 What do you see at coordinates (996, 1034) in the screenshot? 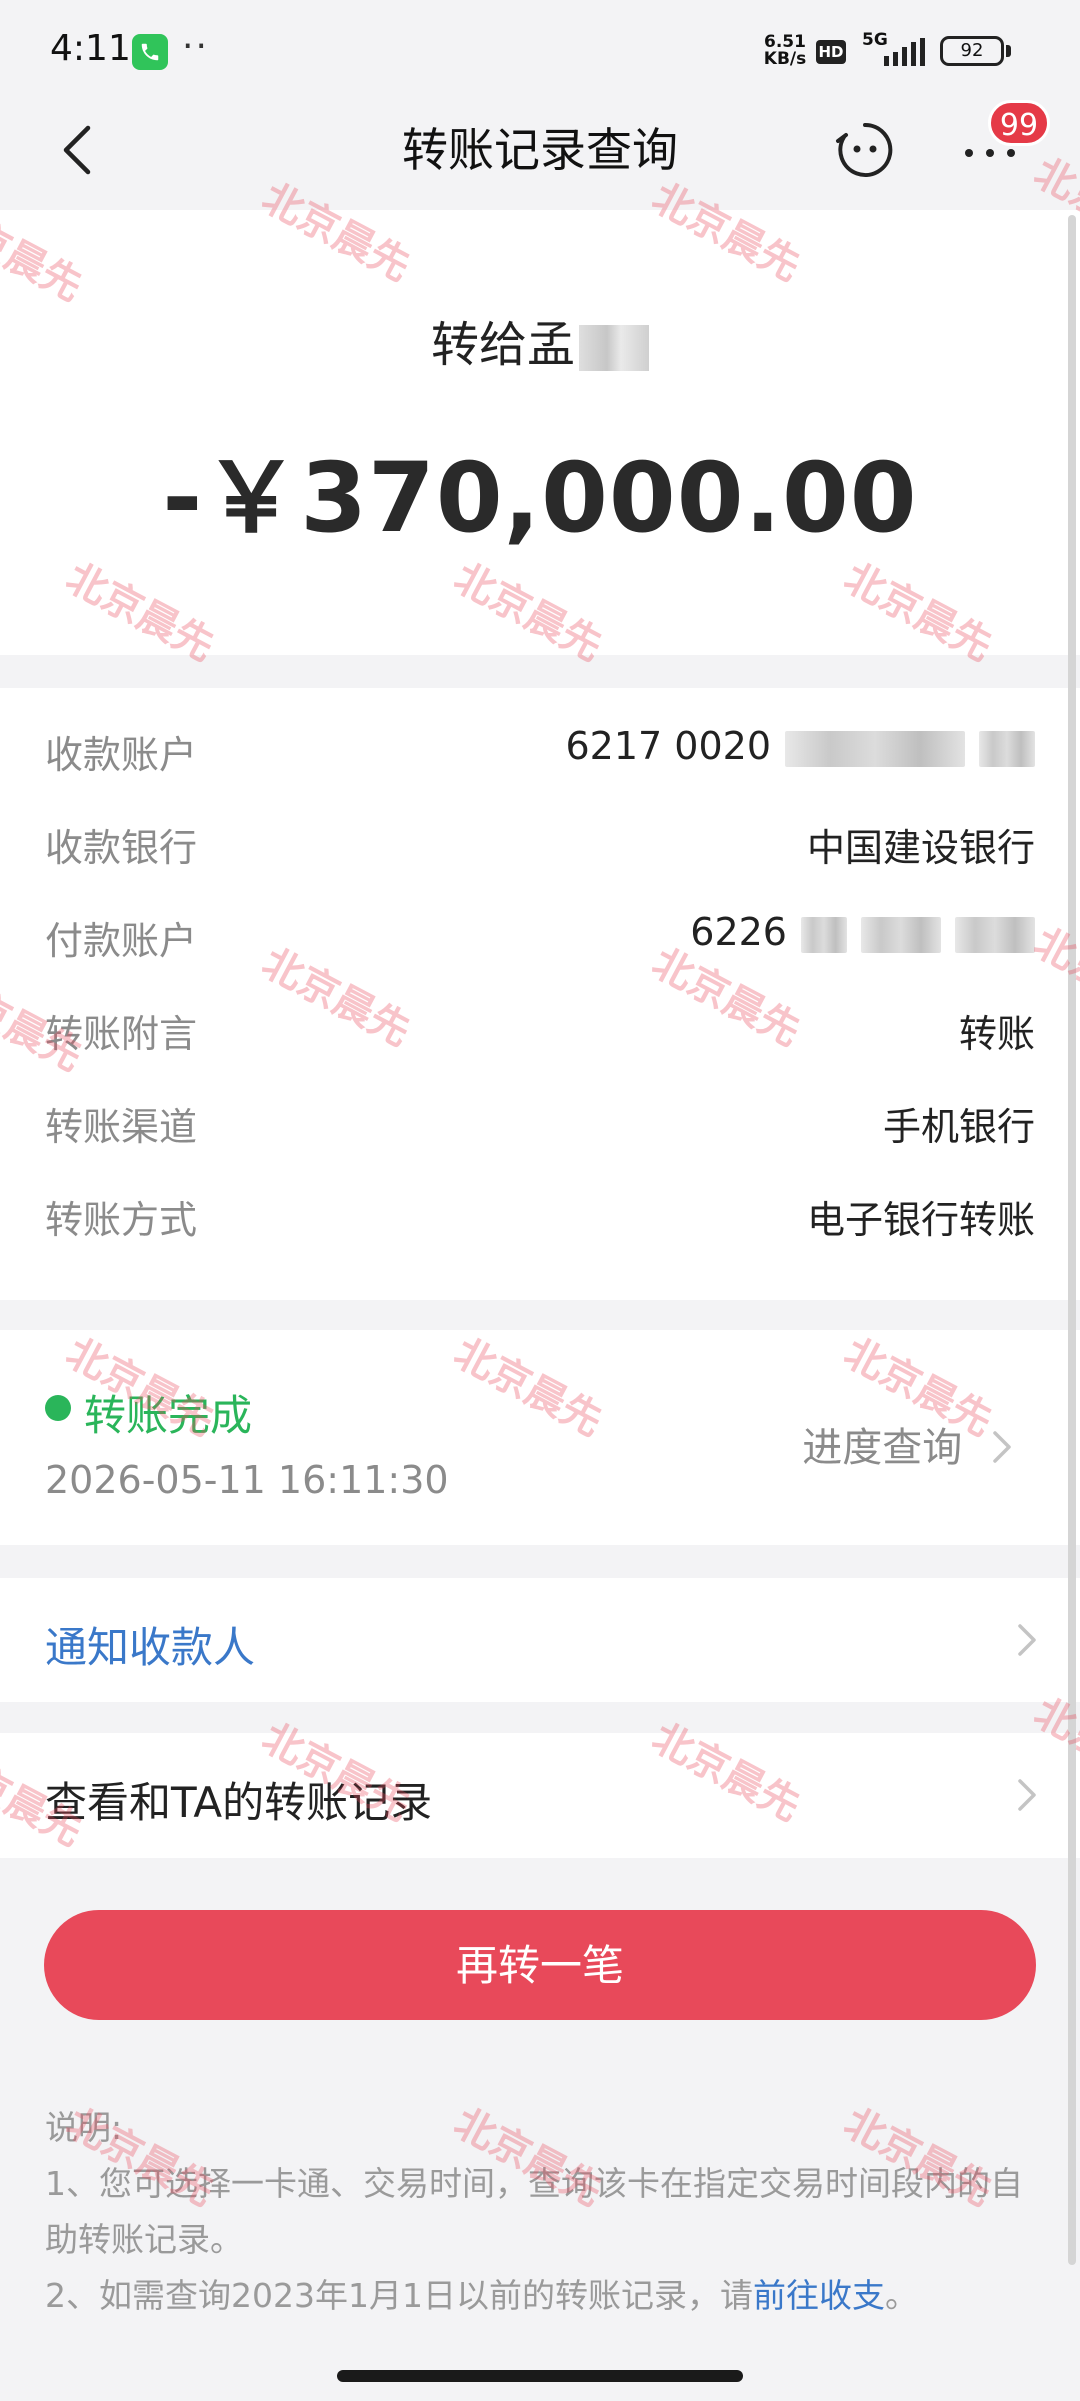
I see `detail-value: 转账` at bounding box center [996, 1034].